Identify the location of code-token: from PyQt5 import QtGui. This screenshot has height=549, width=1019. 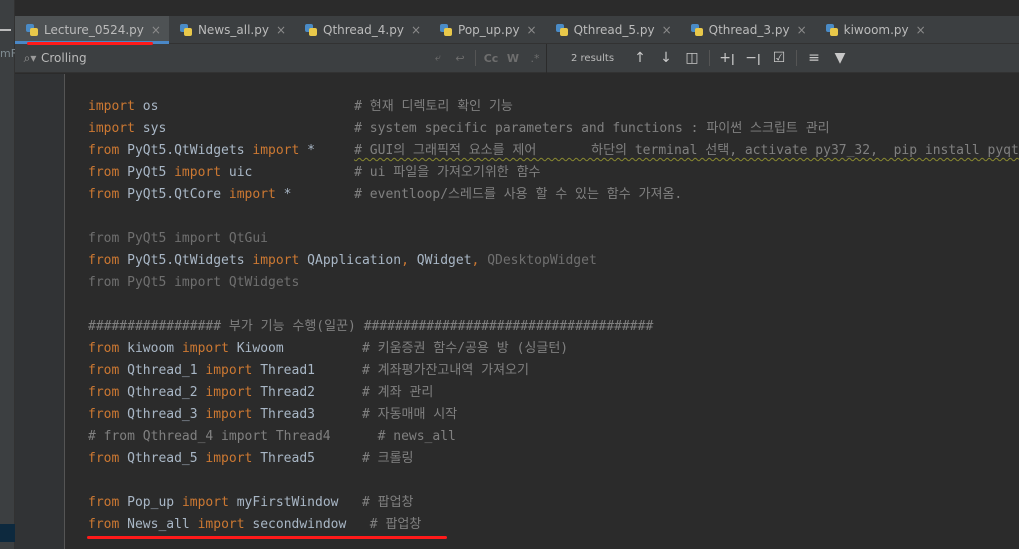
(178, 238).